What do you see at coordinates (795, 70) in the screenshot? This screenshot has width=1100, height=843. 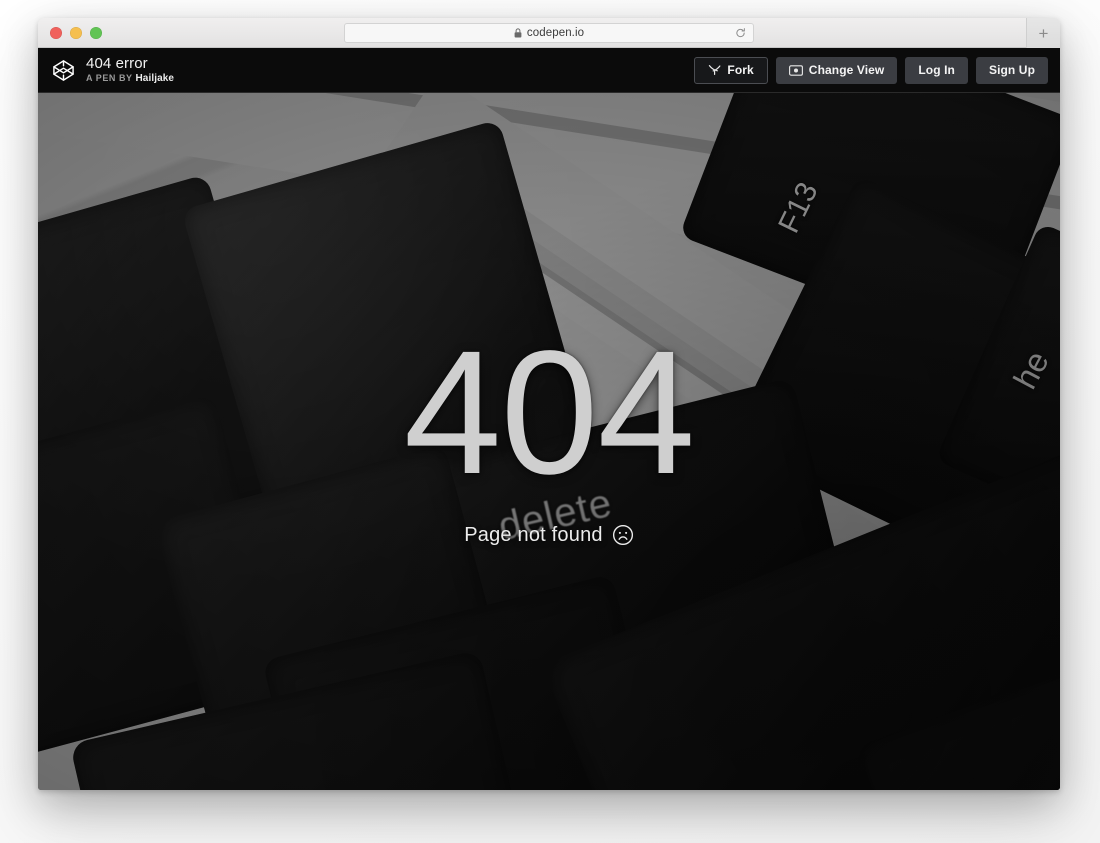 I see `change-view-icon` at bounding box center [795, 70].